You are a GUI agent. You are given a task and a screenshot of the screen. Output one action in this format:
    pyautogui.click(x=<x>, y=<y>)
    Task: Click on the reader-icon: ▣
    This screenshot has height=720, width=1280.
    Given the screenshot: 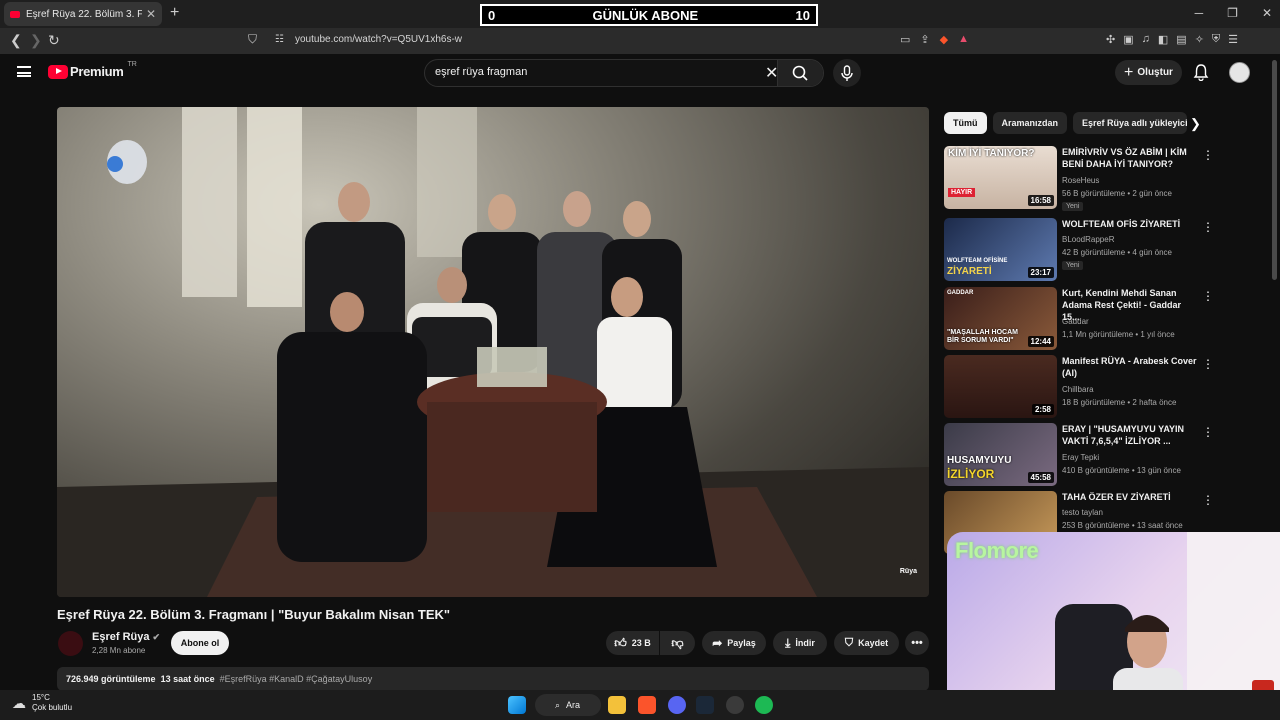 What is the action you would take?
    pyautogui.click(x=1128, y=39)
    